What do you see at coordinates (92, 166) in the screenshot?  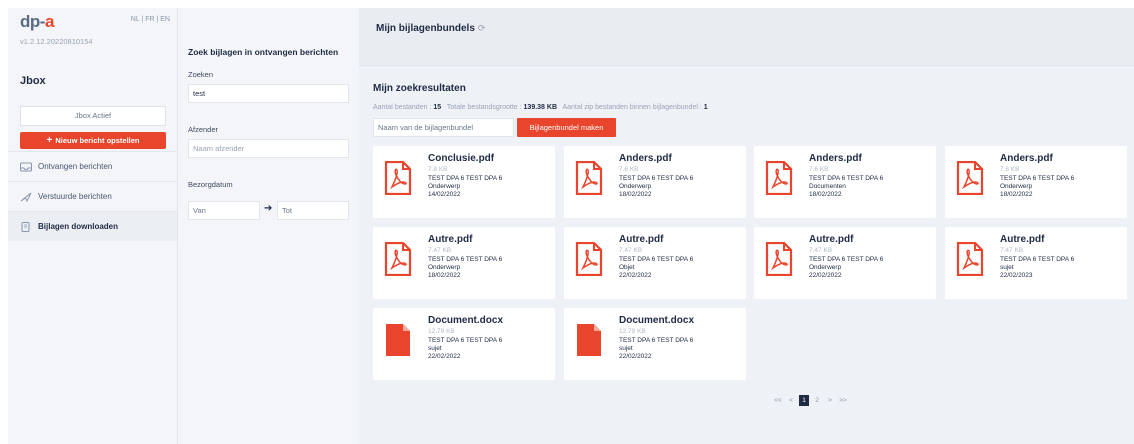 I see `sidebar-item-received: Ontvangen berichten` at bounding box center [92, 166].